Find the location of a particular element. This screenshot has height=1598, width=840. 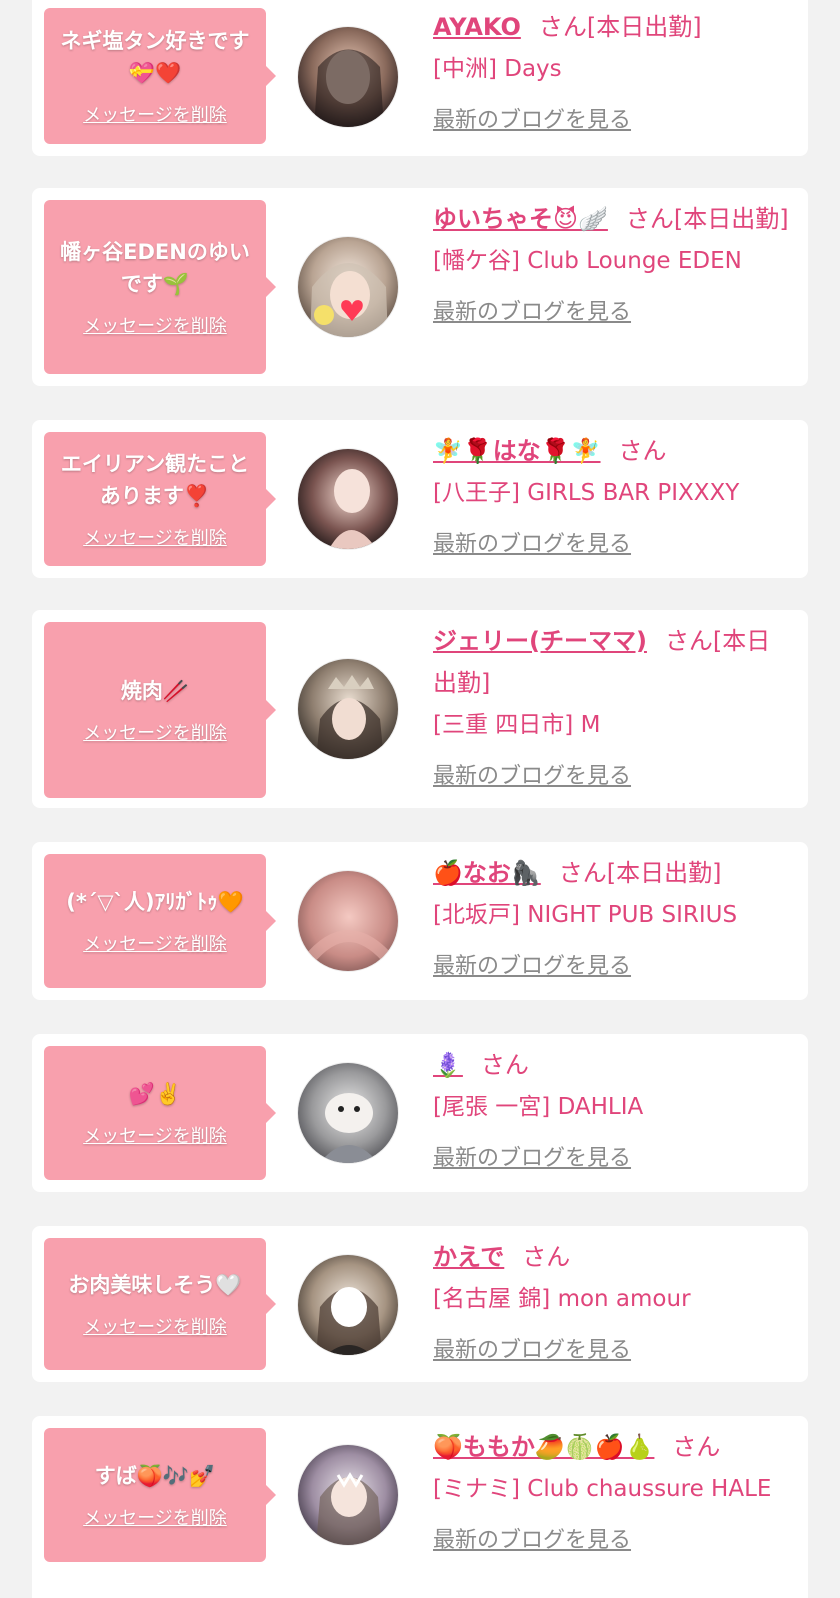

message-bubble: ネギ塩タン好きです💝❤️ メッセージを削除 is located at coordinates (160, 76).